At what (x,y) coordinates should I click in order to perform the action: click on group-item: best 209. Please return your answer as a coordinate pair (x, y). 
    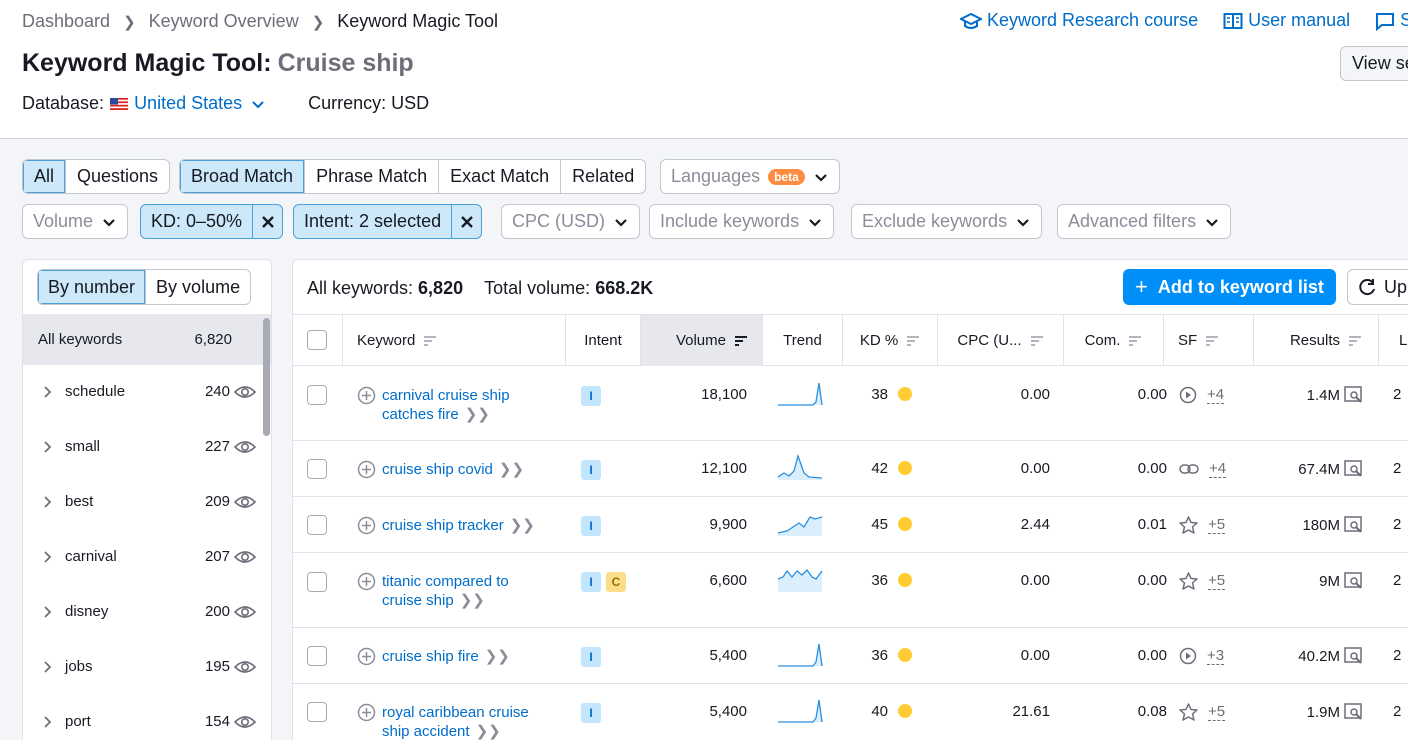
    Looking at the image, I should click on (147, 501).